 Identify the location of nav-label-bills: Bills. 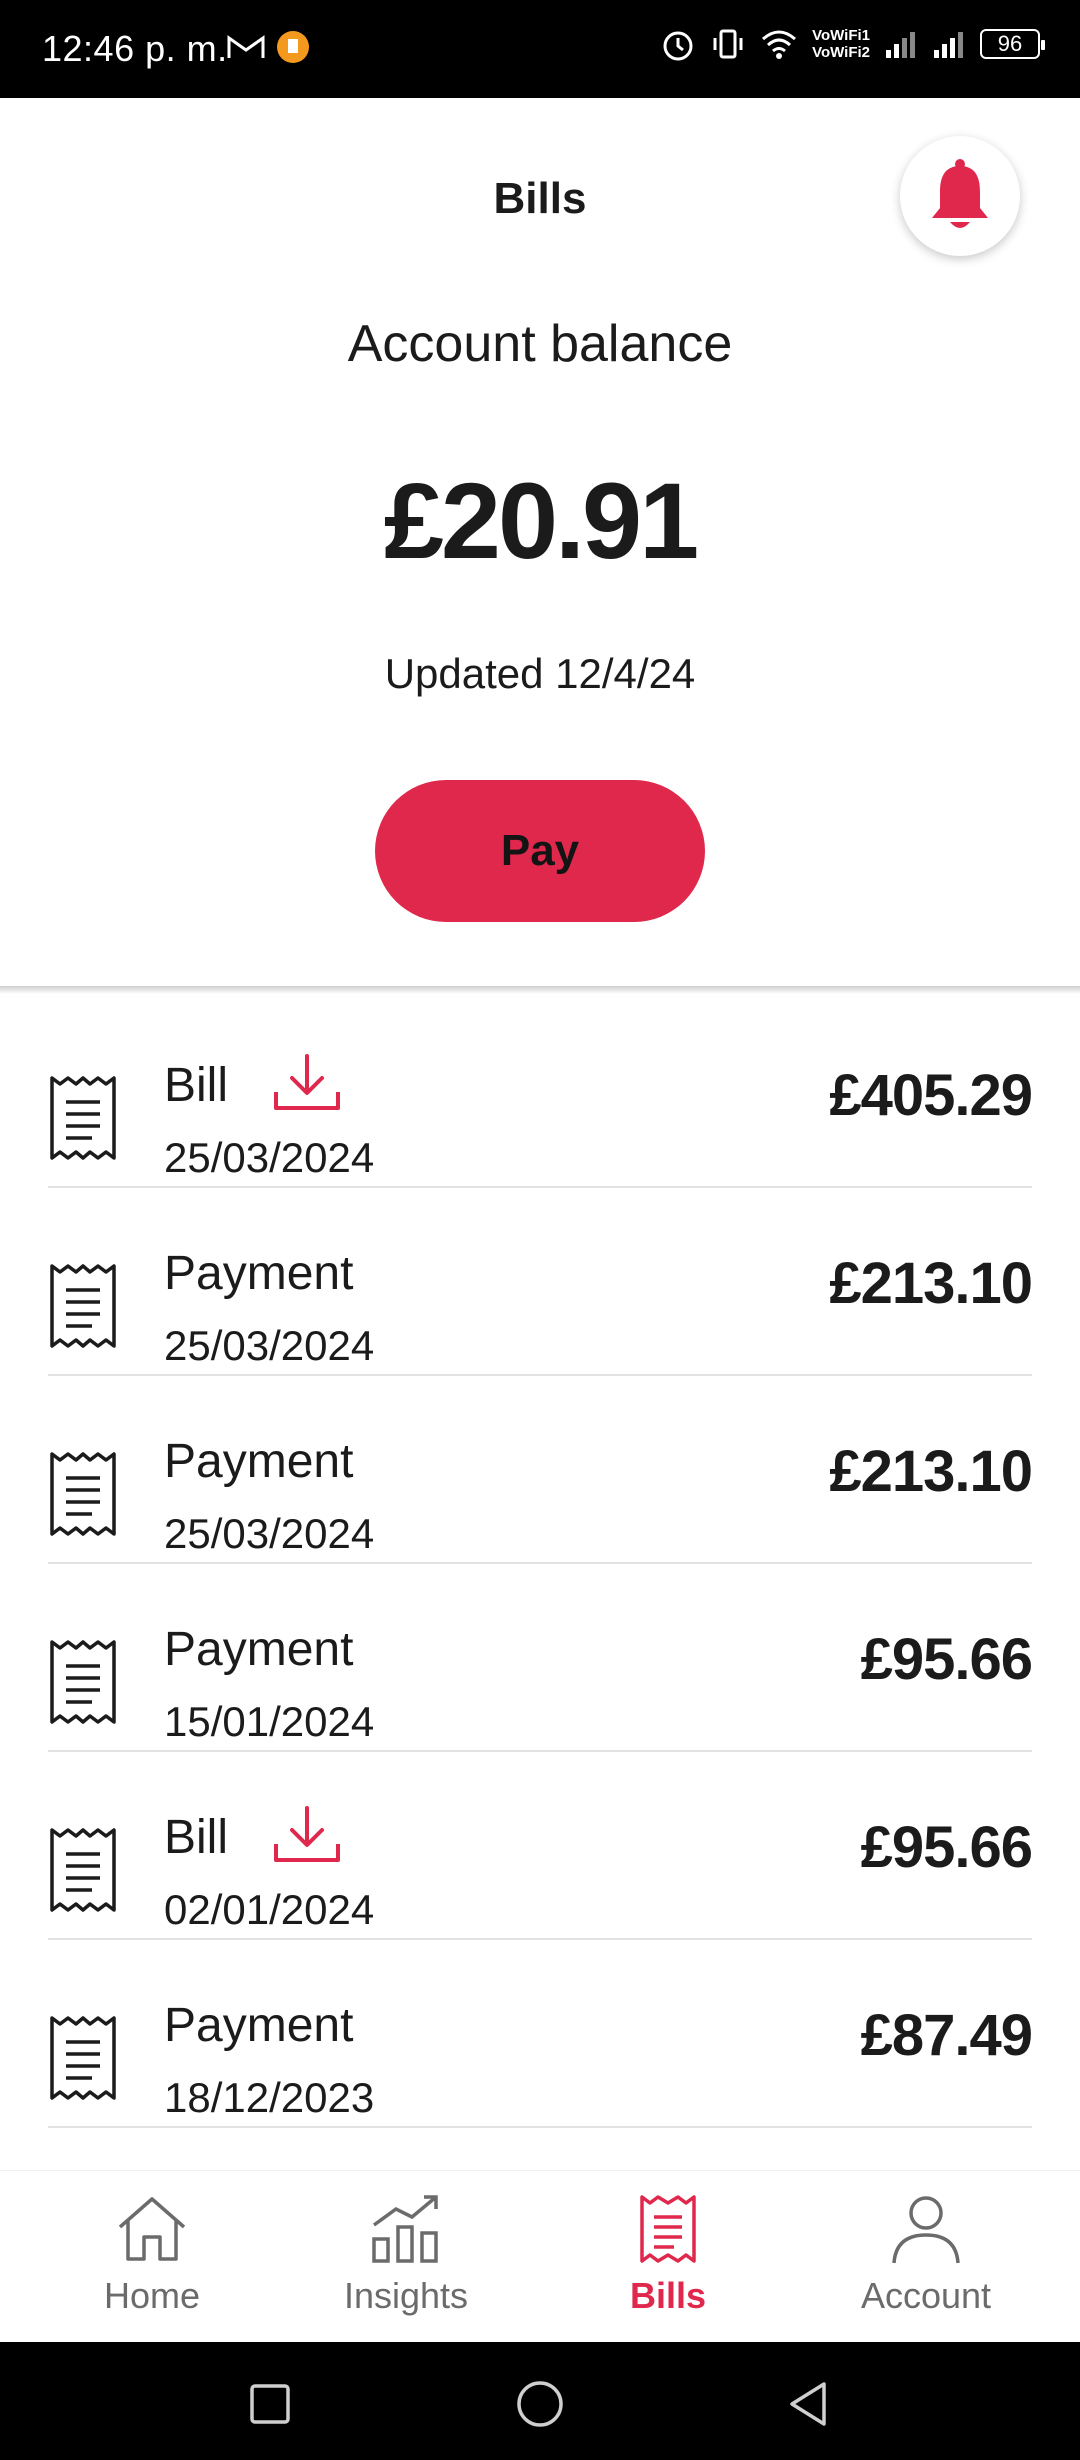
(668, 2295).